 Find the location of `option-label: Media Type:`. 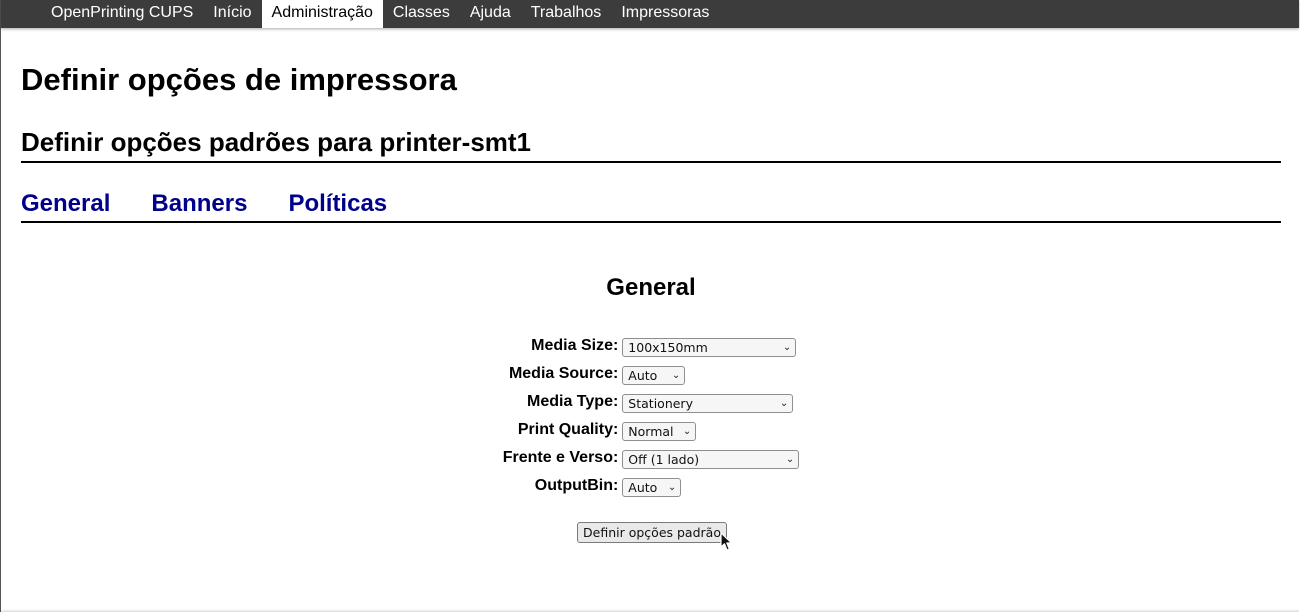

option-label: Media Type: is located at coordinates (573, 401).